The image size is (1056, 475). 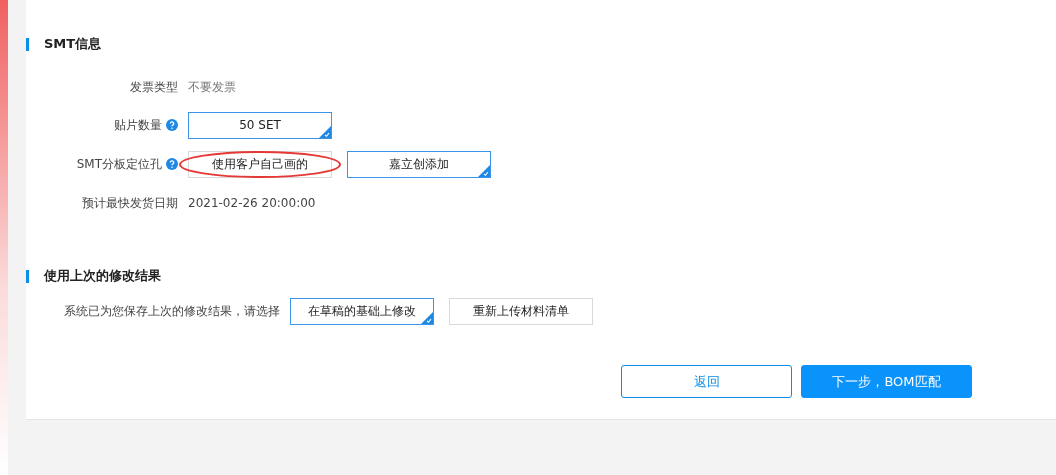 What do you see at coordinates (130, 203) in the screenshot?
I see `field-label: 预计最快发货日期` at bounding box center [130, 203].